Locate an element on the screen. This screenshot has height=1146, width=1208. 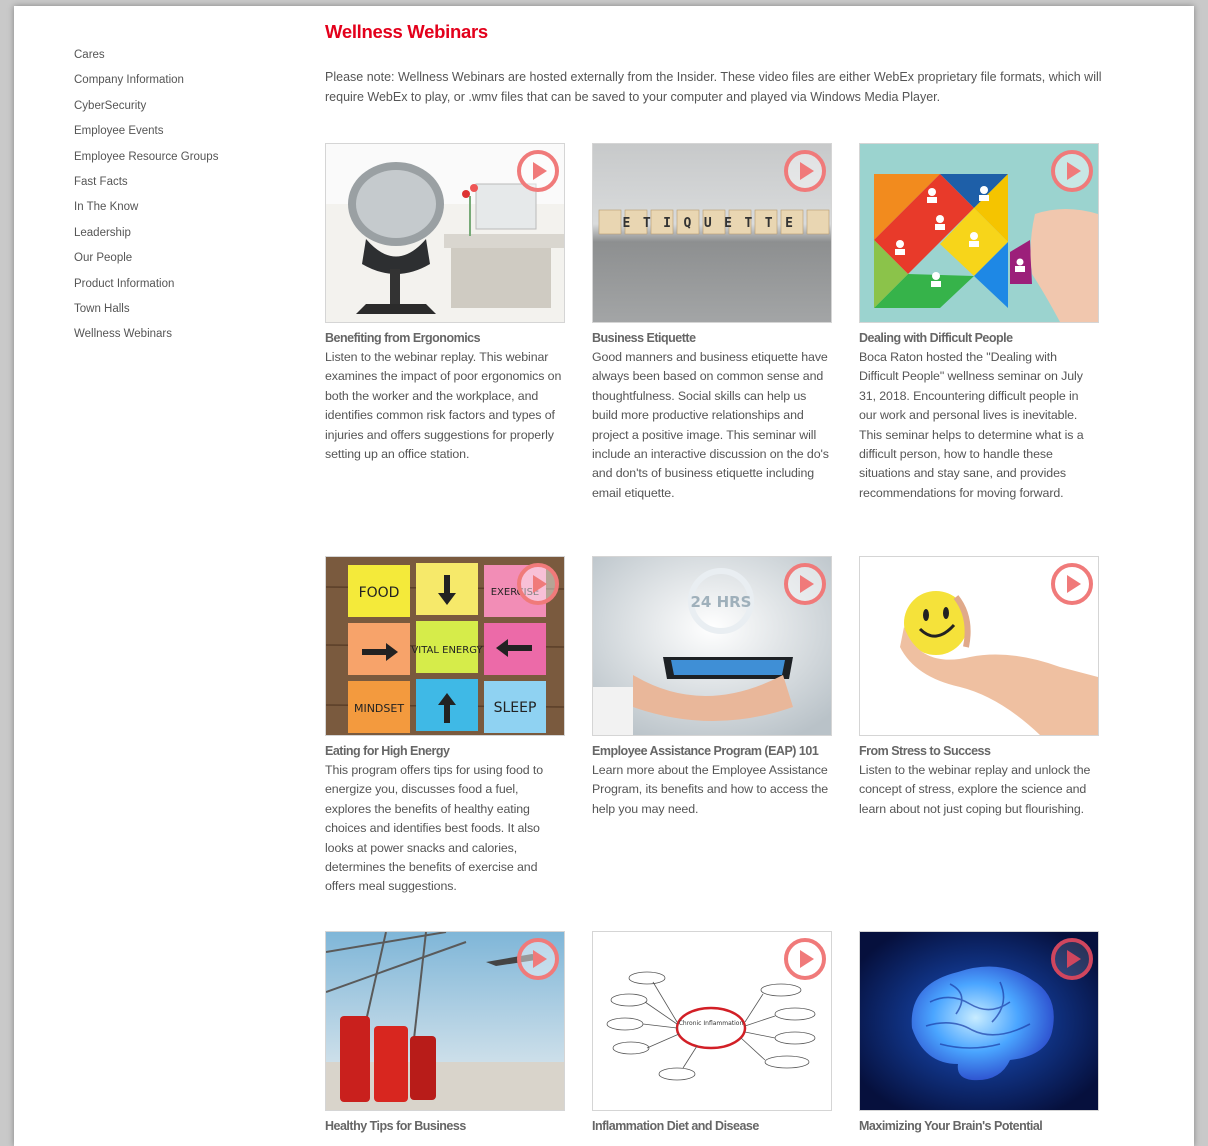
sidebar-item-cybersecurity: CyberSecurity is located at coordinates (174, 109).